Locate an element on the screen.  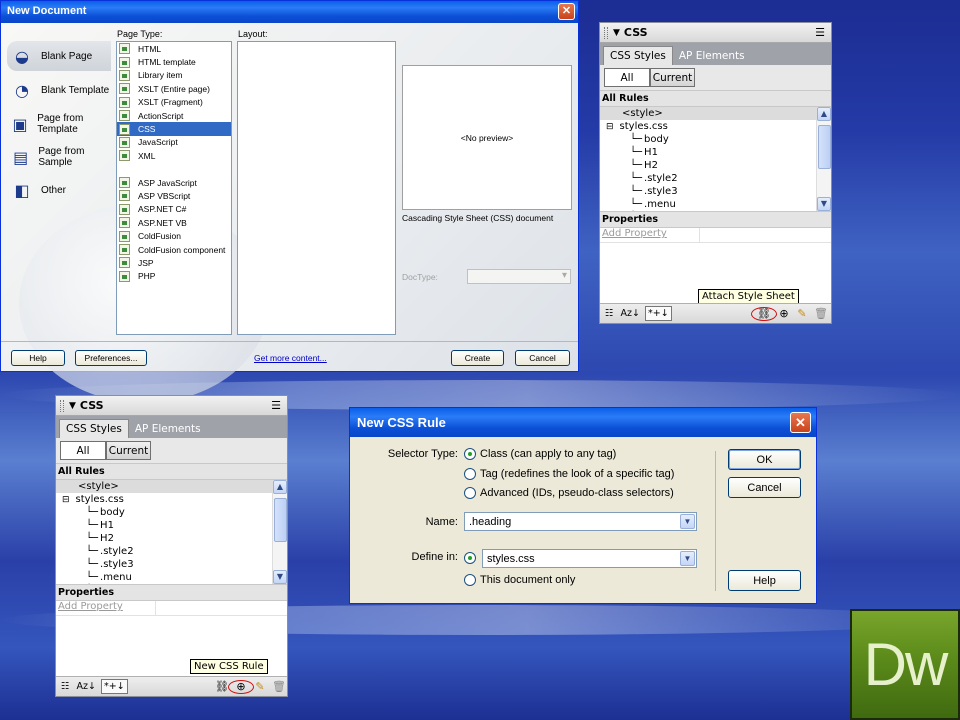
selector-advanced-radio: Advanced (IDs, pseudo-class selectors) is located at coordinates (569, 493).